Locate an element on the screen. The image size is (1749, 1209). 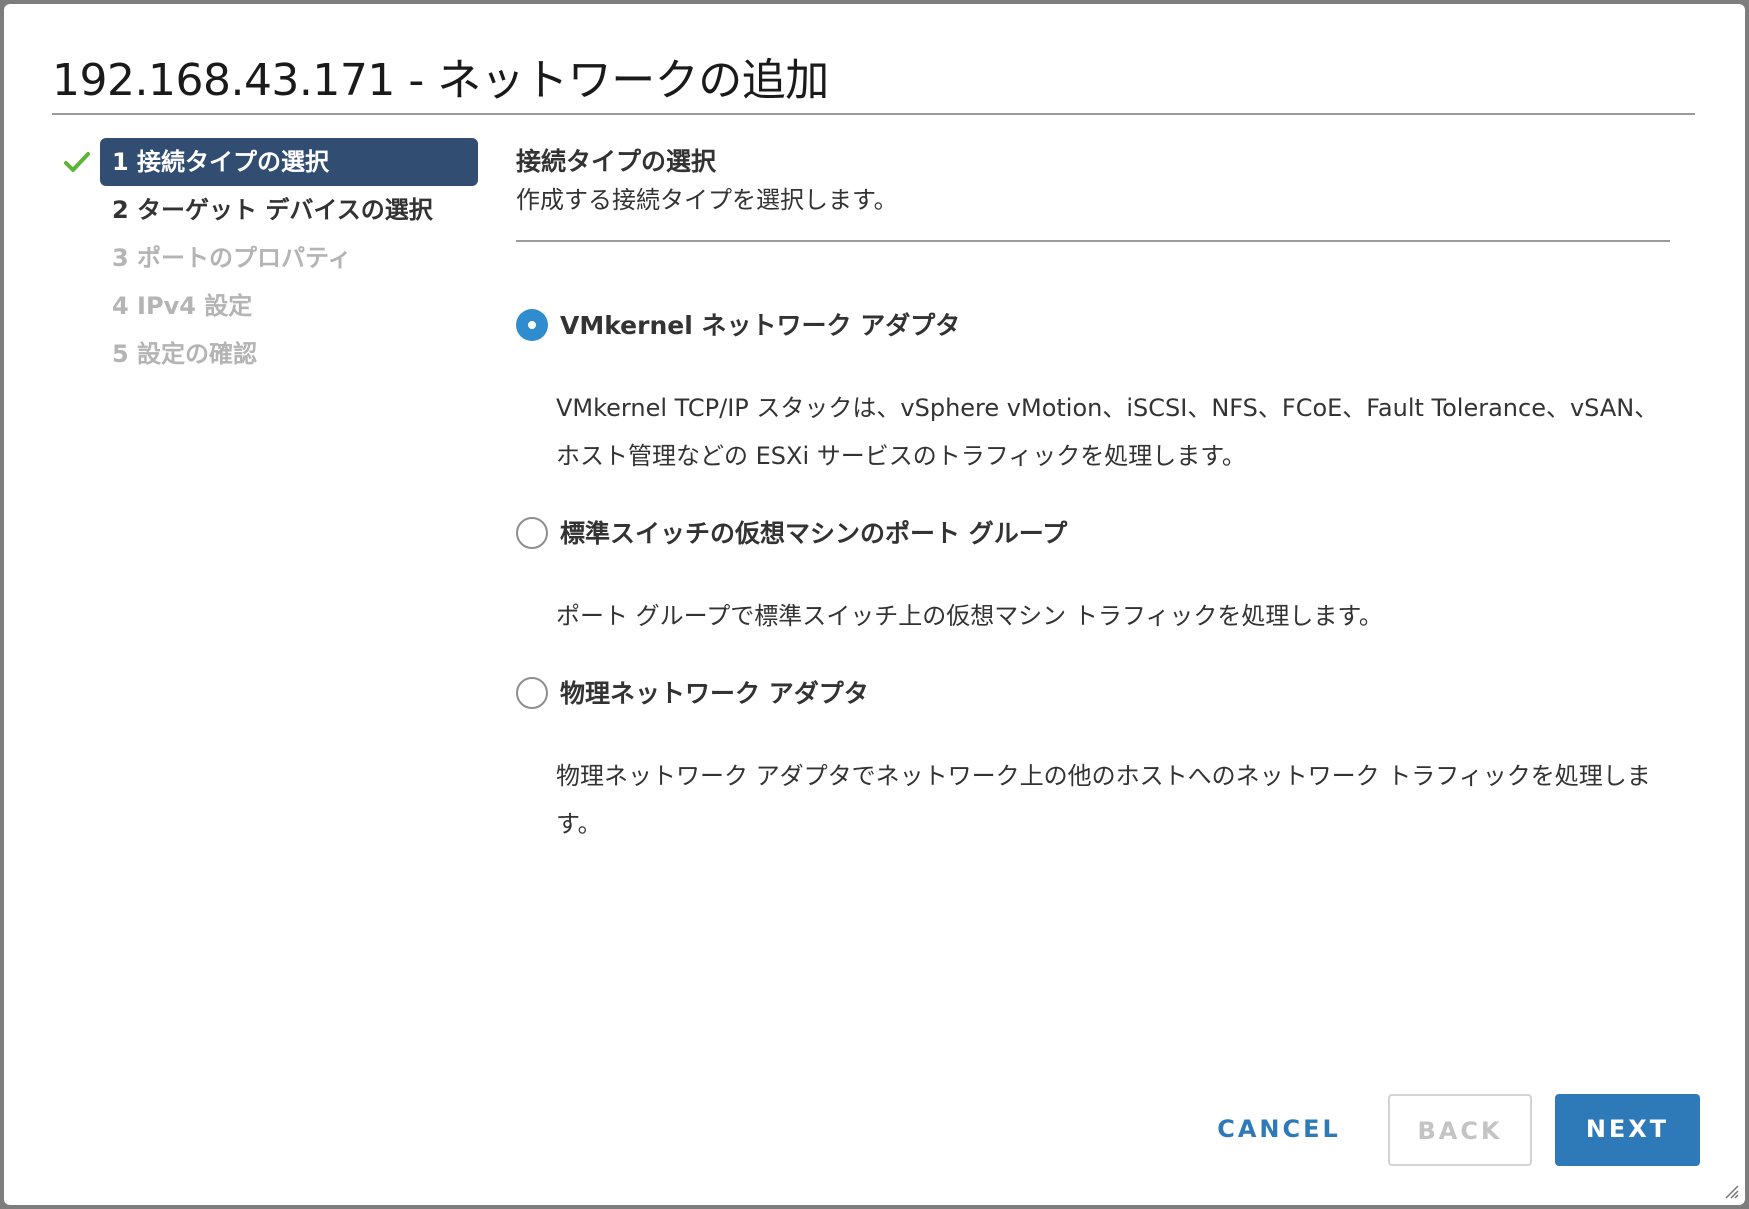
step-connection-type: 1 接続タイプの選択 is located at coordinates (271, 162).